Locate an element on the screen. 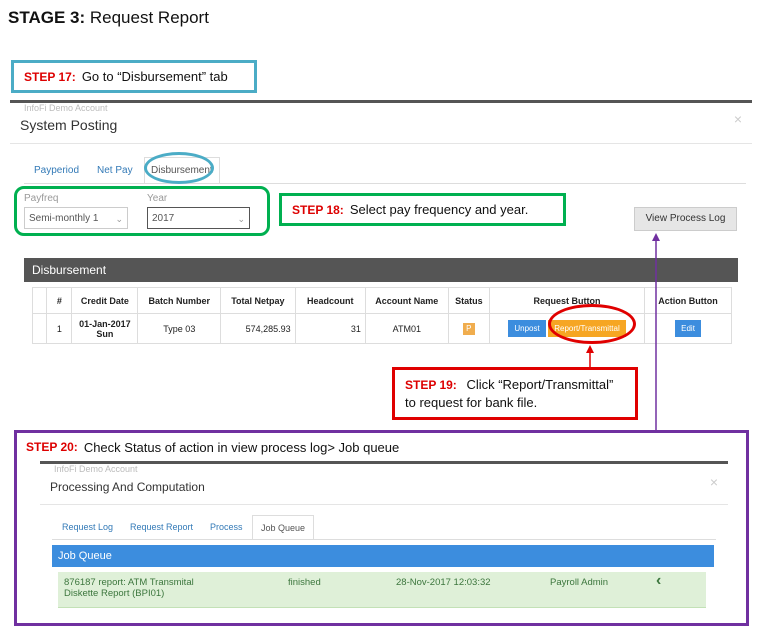 Image resolution: width=763 pixels, height=633 pixels. modal-title: Processing And Computation is located at coordinates (127, 487).